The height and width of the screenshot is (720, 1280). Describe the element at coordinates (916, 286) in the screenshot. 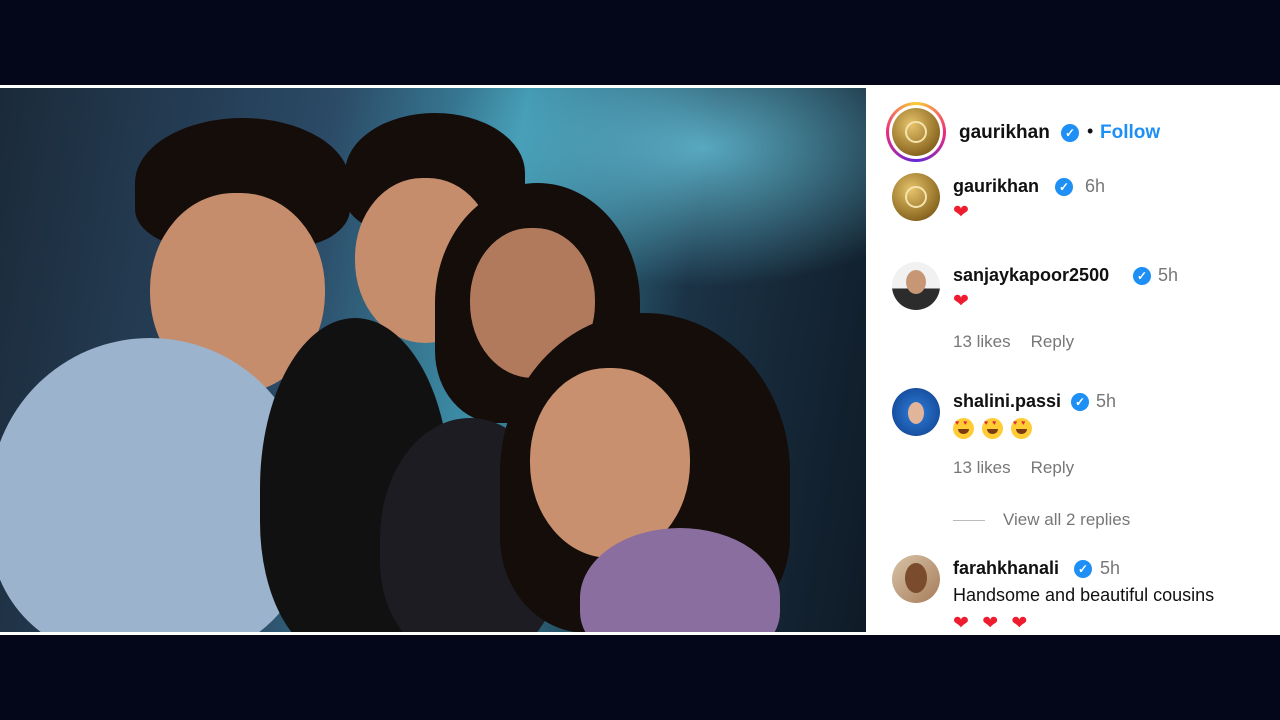

I see `man-sunglasses-avatar-icon` at that location.